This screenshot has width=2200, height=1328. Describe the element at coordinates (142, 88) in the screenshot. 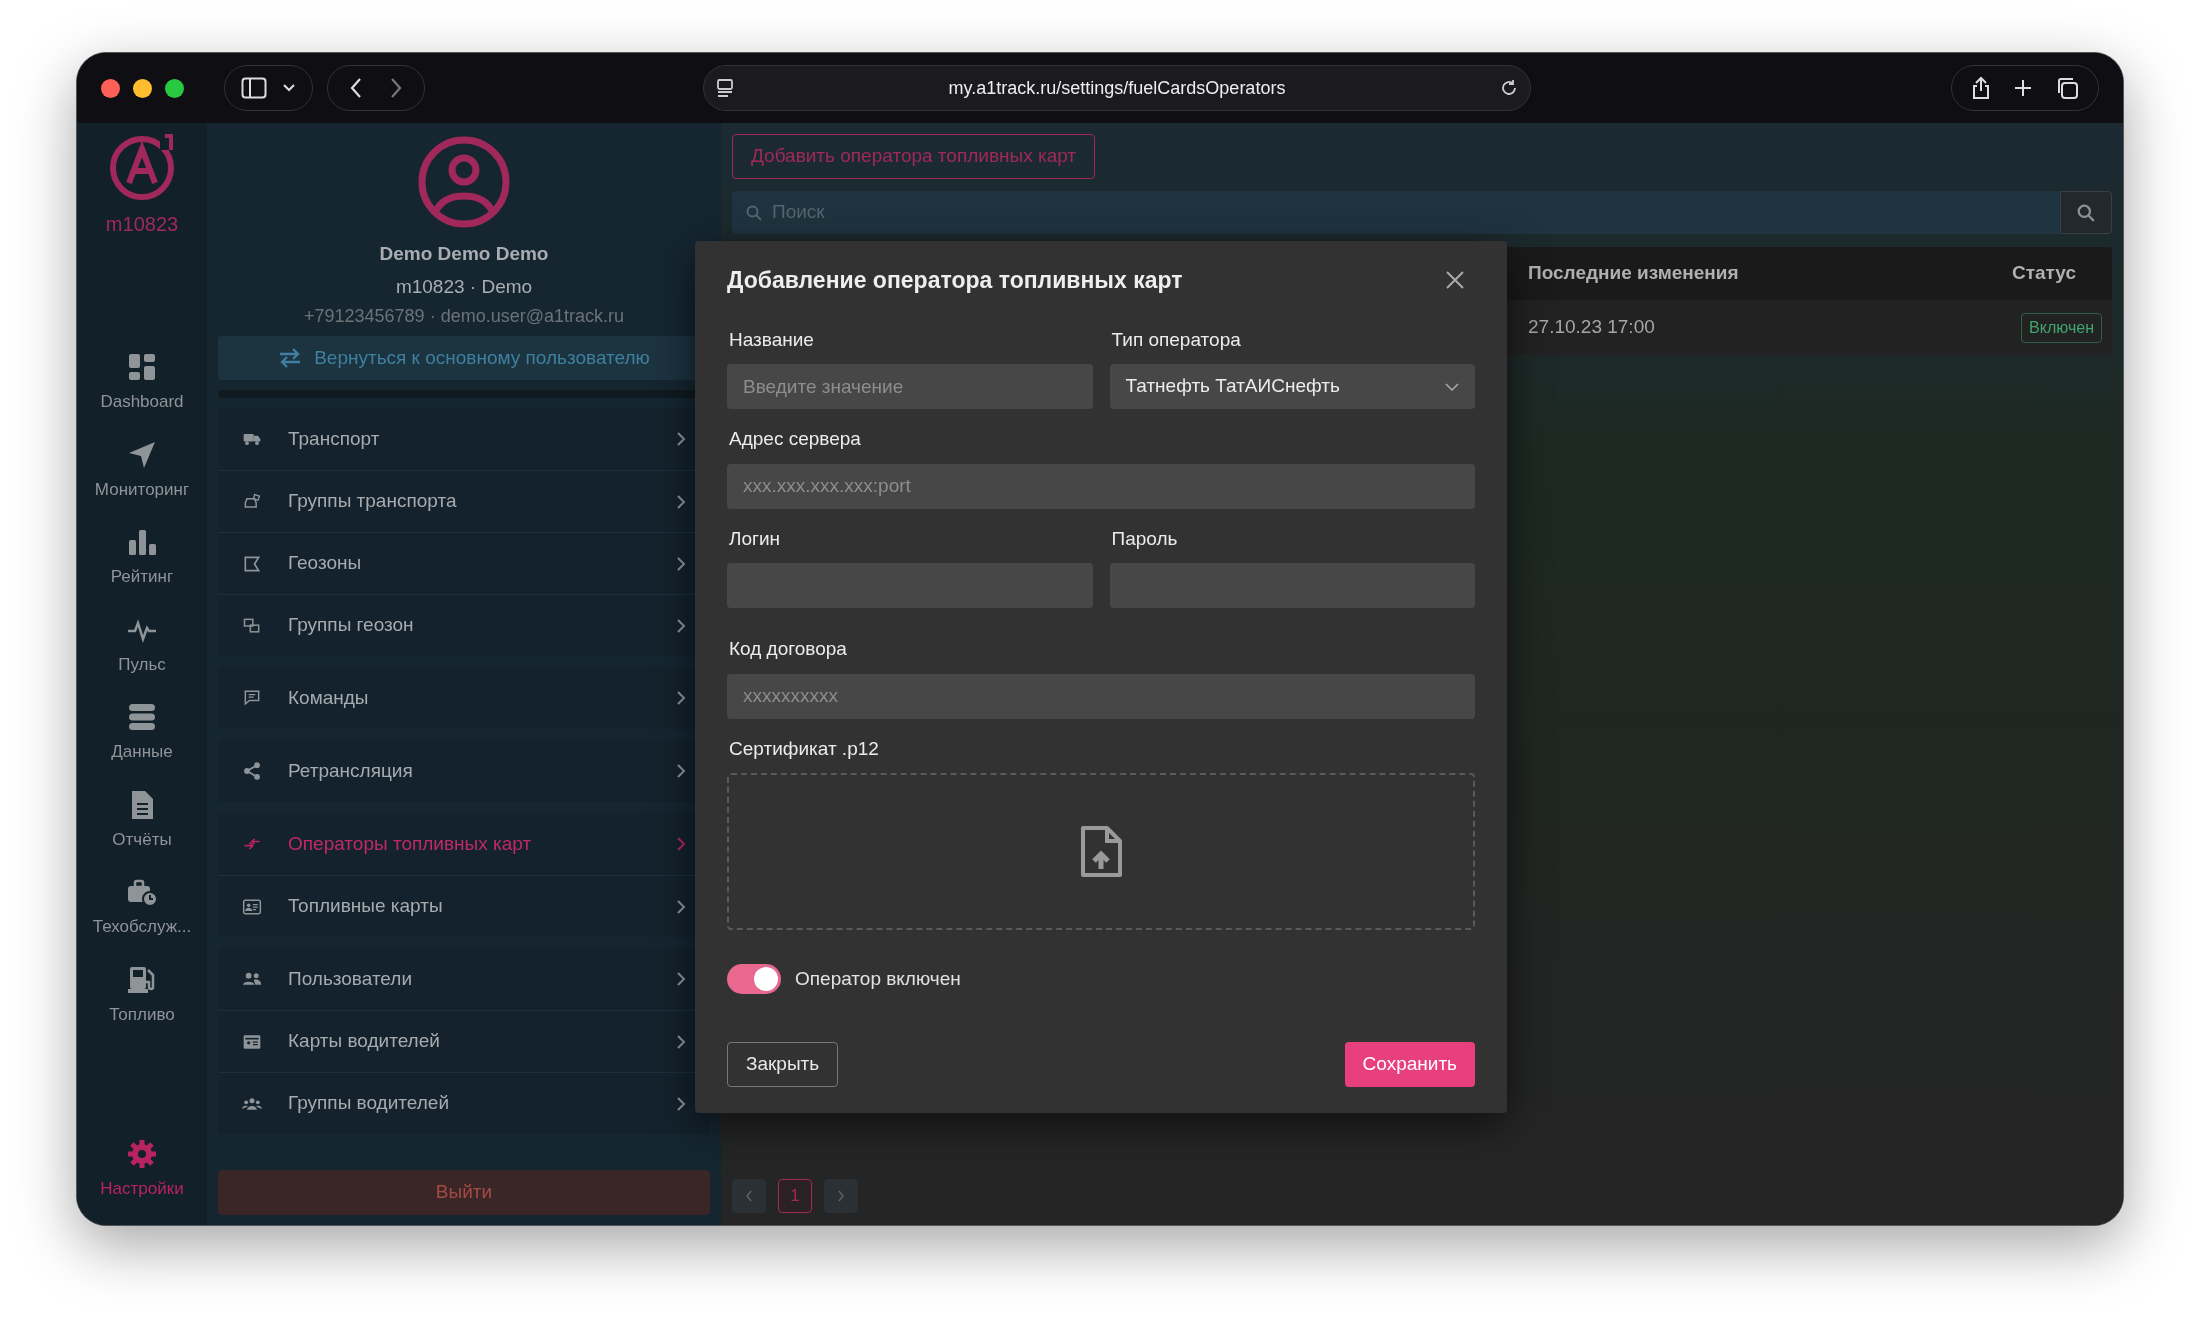

I see `minimize-window-button` at that location.